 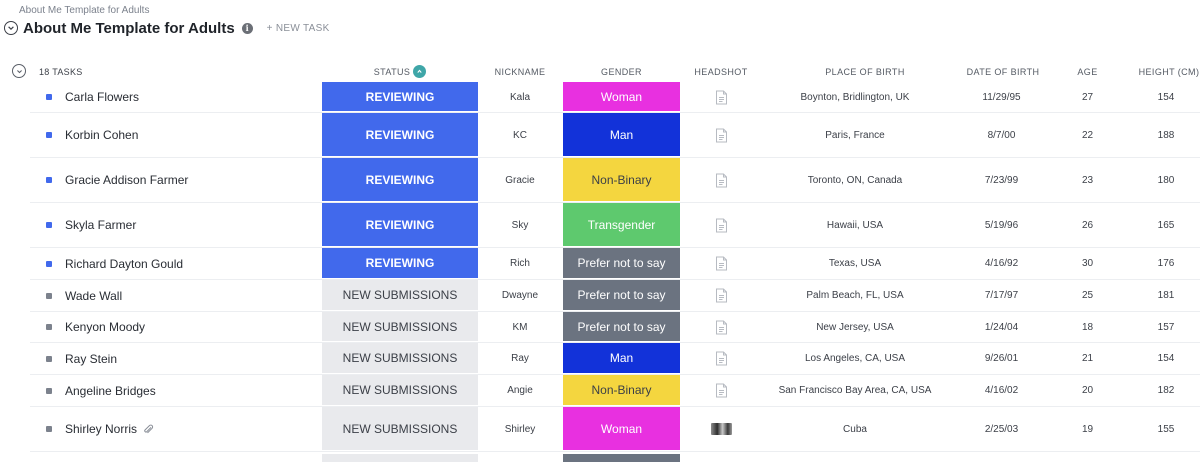 What do you see at coordinates (855, 429) in the screenshot?
I see `place-of-birth-cell: Cuba` at bounding box center [855, 429].